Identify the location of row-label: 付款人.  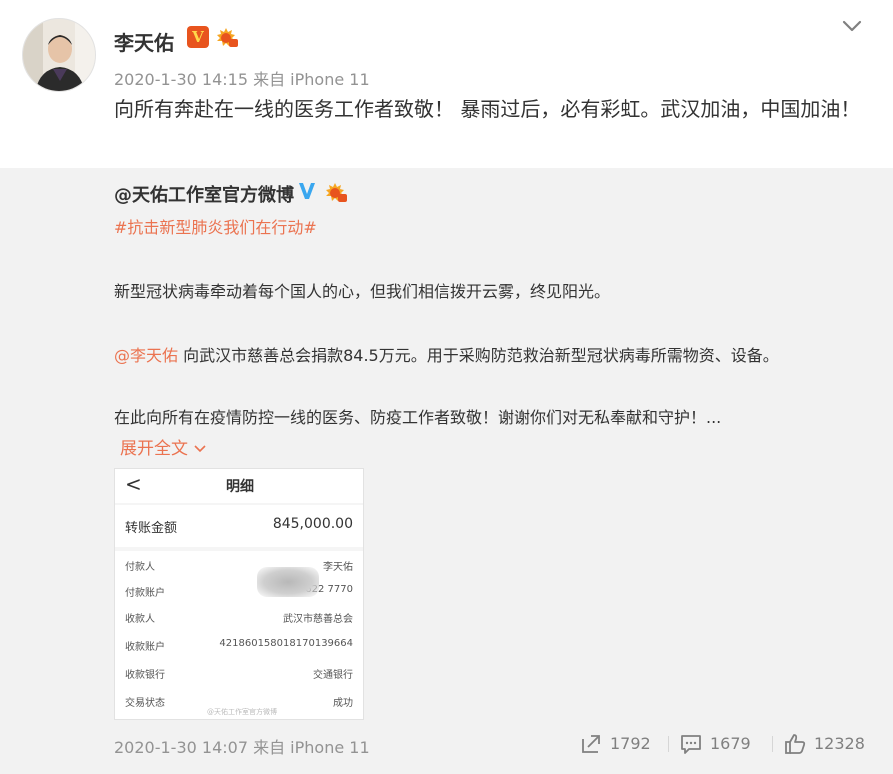
(140, 567).